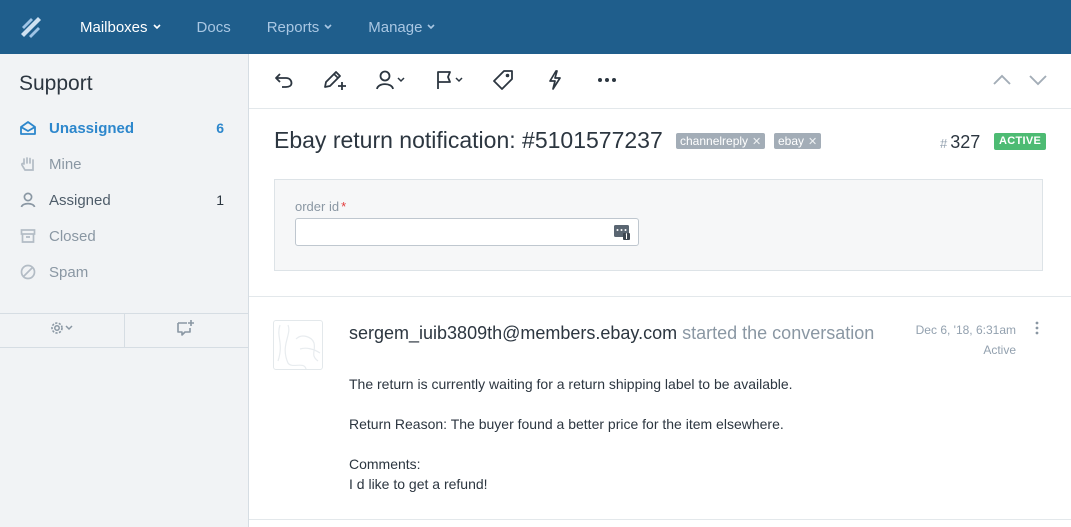 This screenshot has height=527, width=1071. I want to click on folder-assigned-count: 1, so click(220, 200).